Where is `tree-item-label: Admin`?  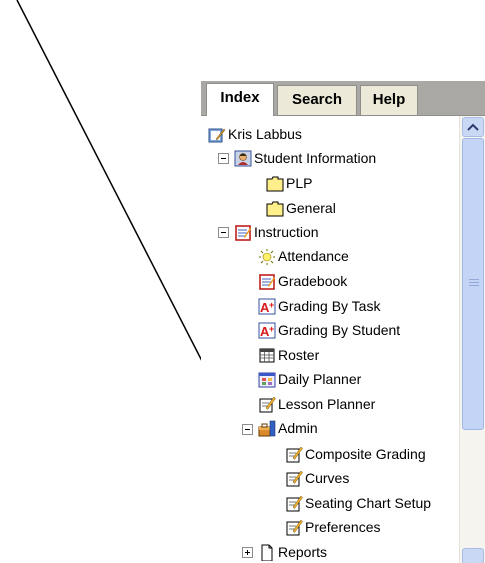 tree-item-label: Admin is located at coordinates (298, 428).